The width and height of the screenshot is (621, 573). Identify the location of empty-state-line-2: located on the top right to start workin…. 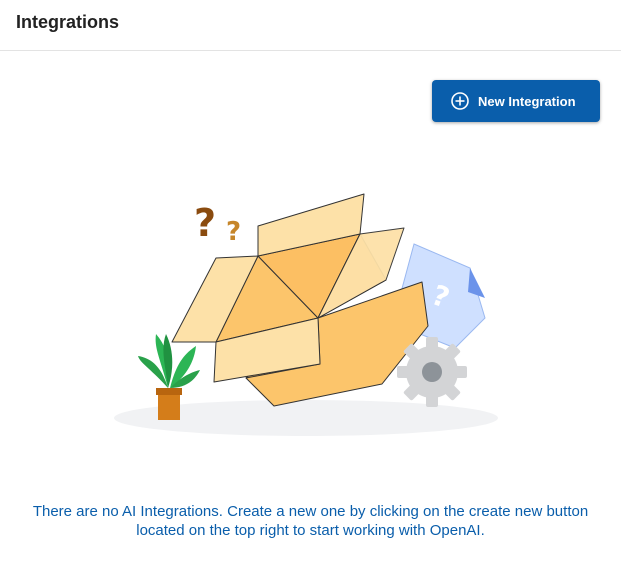
(310, 530).